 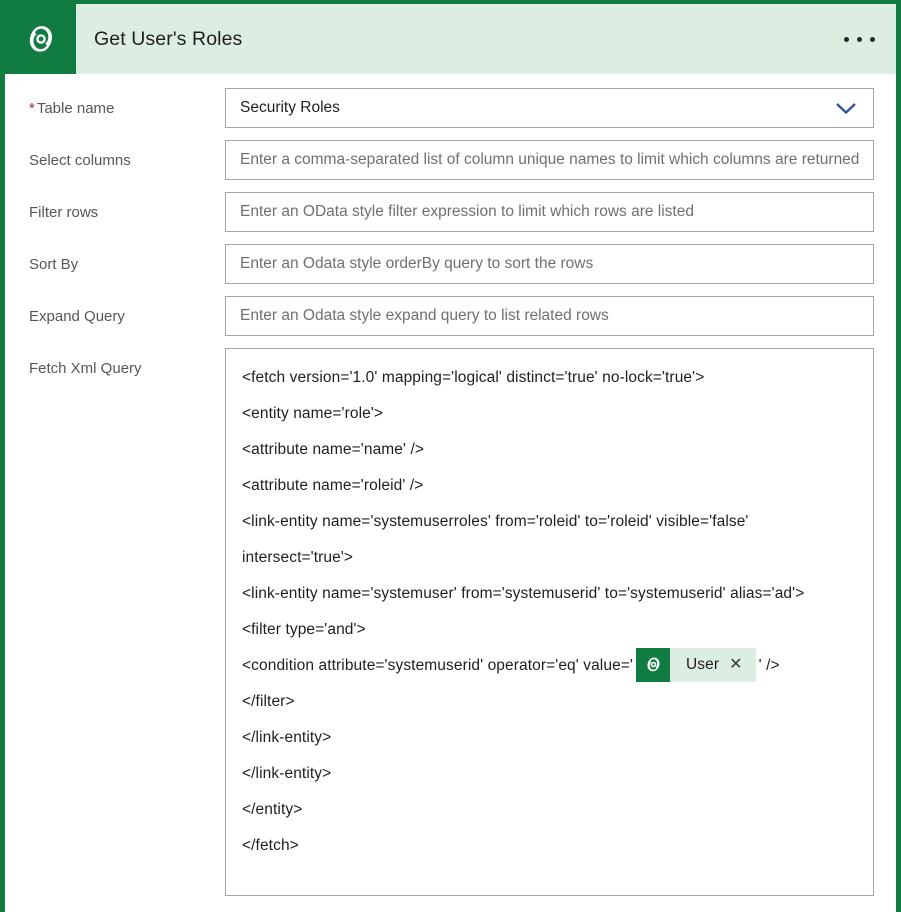 What do you see at coordinates (742, 664) in the screenshot?
I see `close-icon: ✕` at bounding box center [742, 664].